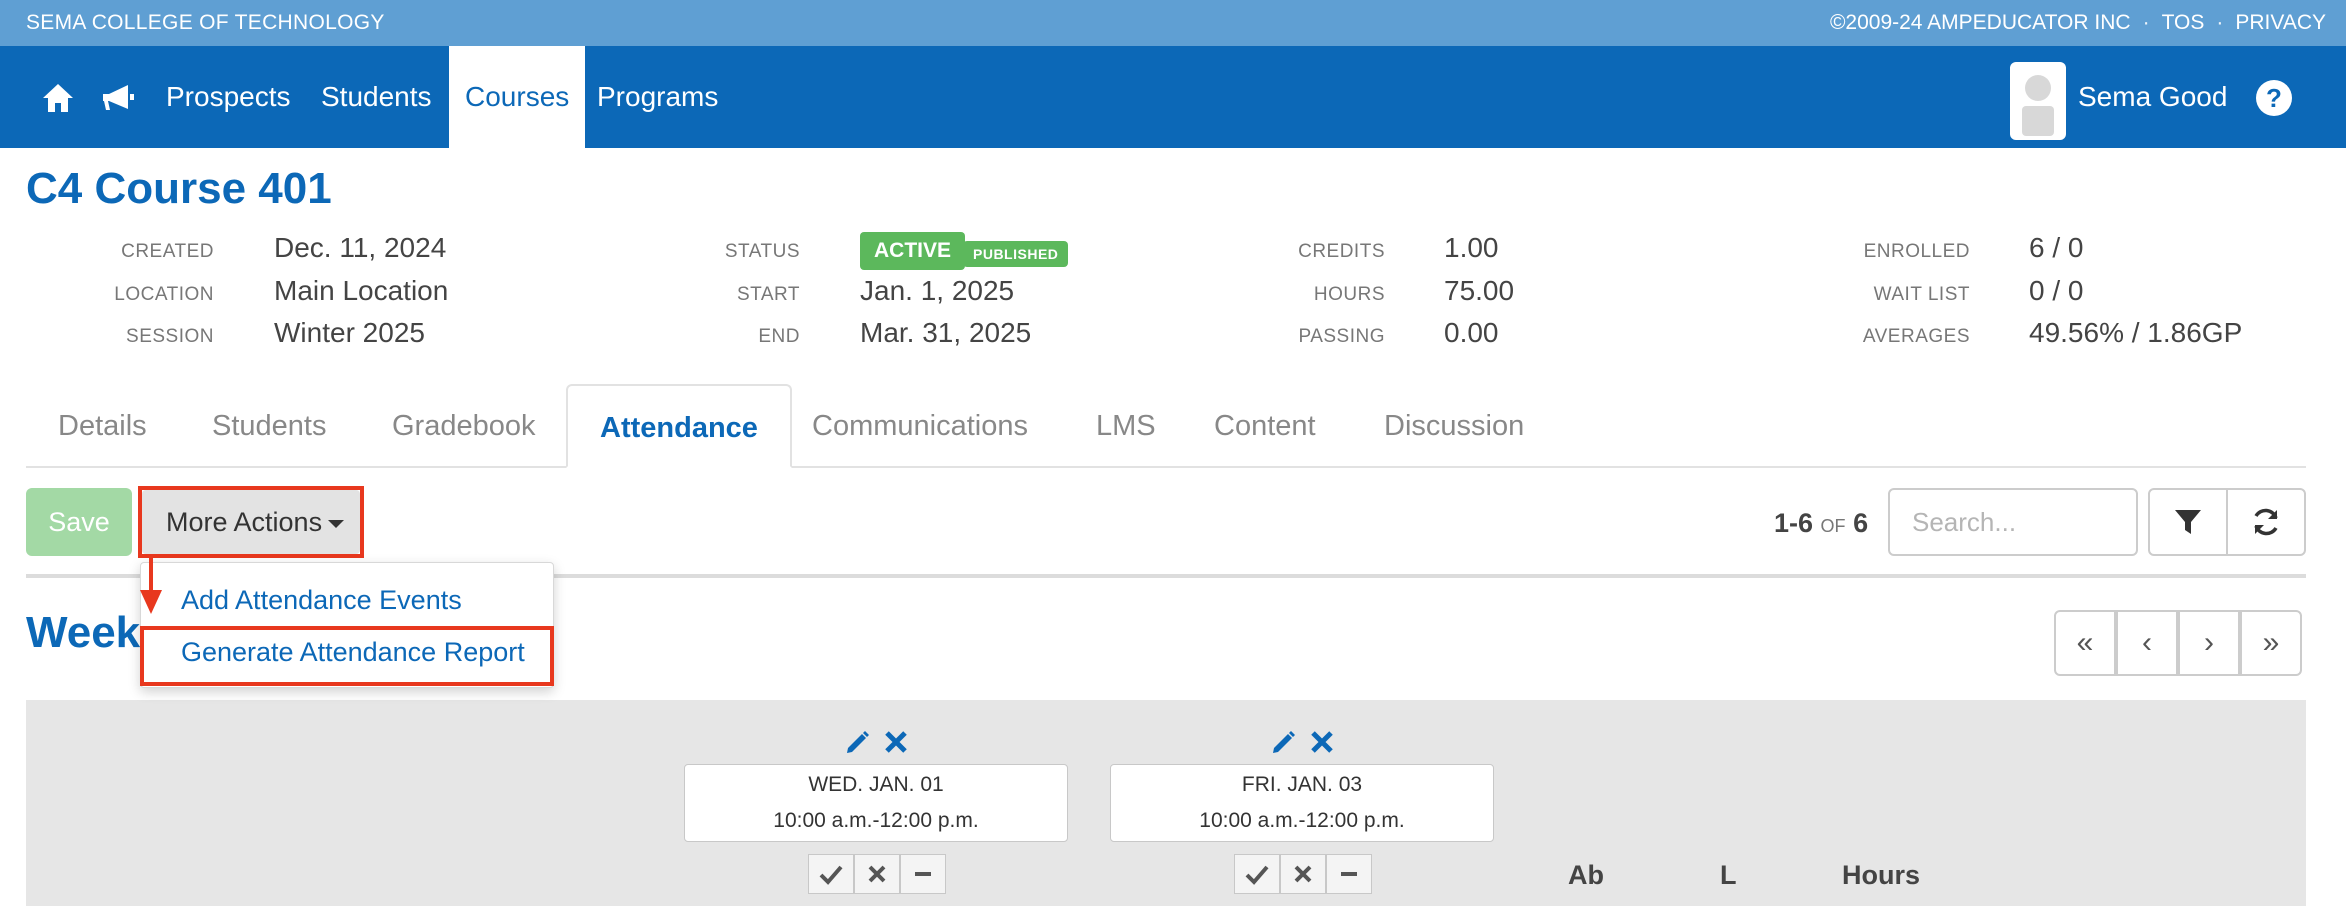 This screenshot has width=2346, height=906. What do you see at coordinates (1479, 290) in the screenshot?
I see `hours-value: 75.00` at bounding box center [1479, 290].